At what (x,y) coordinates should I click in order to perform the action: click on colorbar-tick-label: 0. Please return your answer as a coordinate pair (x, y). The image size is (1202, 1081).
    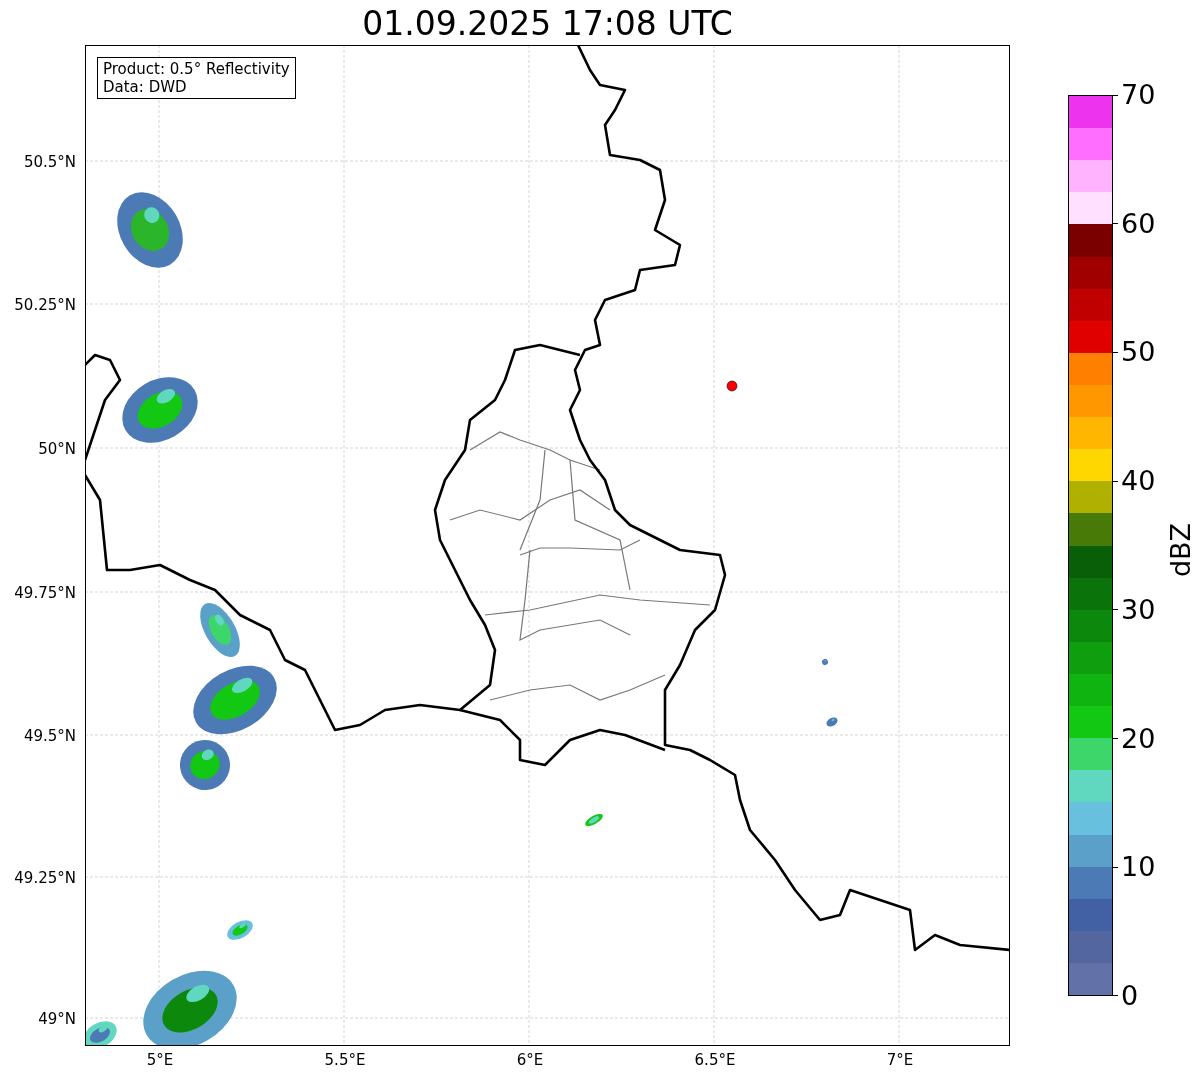
    Looking at the image, I should click on (1130, 995).